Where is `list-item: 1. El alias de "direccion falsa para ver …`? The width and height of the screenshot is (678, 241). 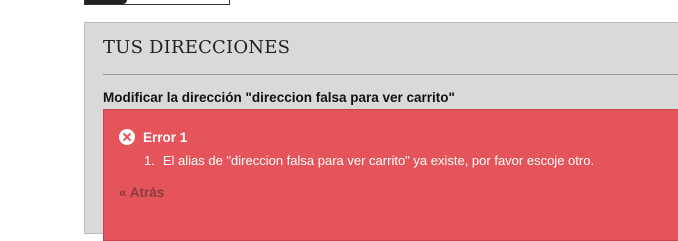
list-item: 1. El alias de "direccion falsa para ver … is located at coordinates (369, 160).